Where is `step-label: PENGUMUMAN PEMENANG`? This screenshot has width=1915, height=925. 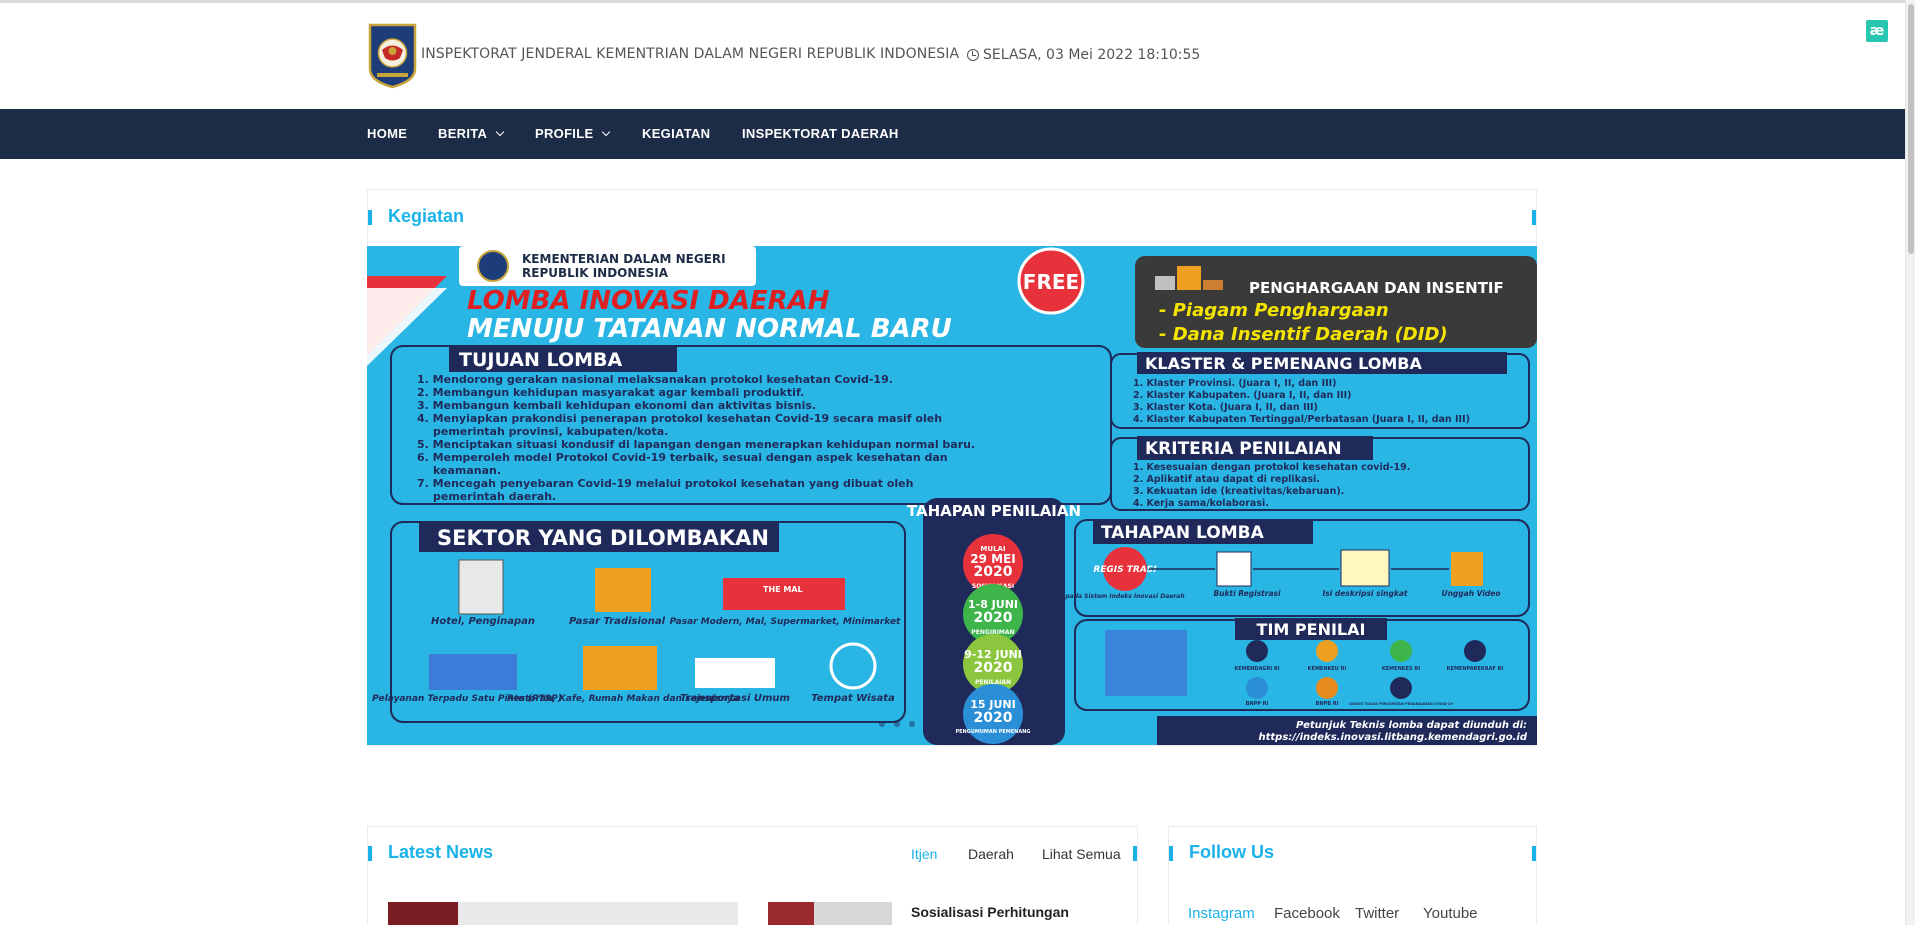
step-label: PENGUMUMAN PEMENANG is located at coordinates (992, 732).